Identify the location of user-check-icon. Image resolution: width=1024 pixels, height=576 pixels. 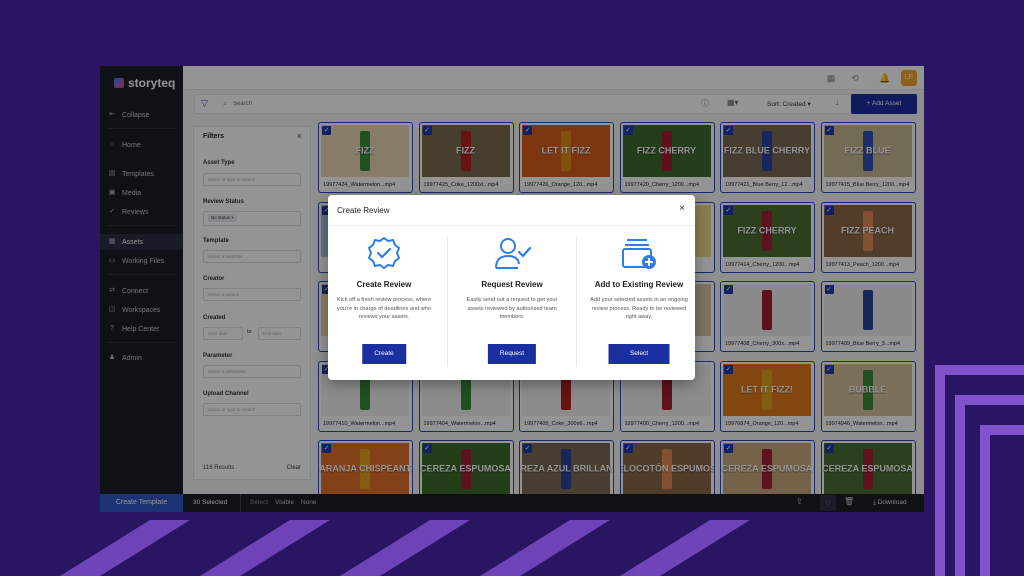
(513, 253).